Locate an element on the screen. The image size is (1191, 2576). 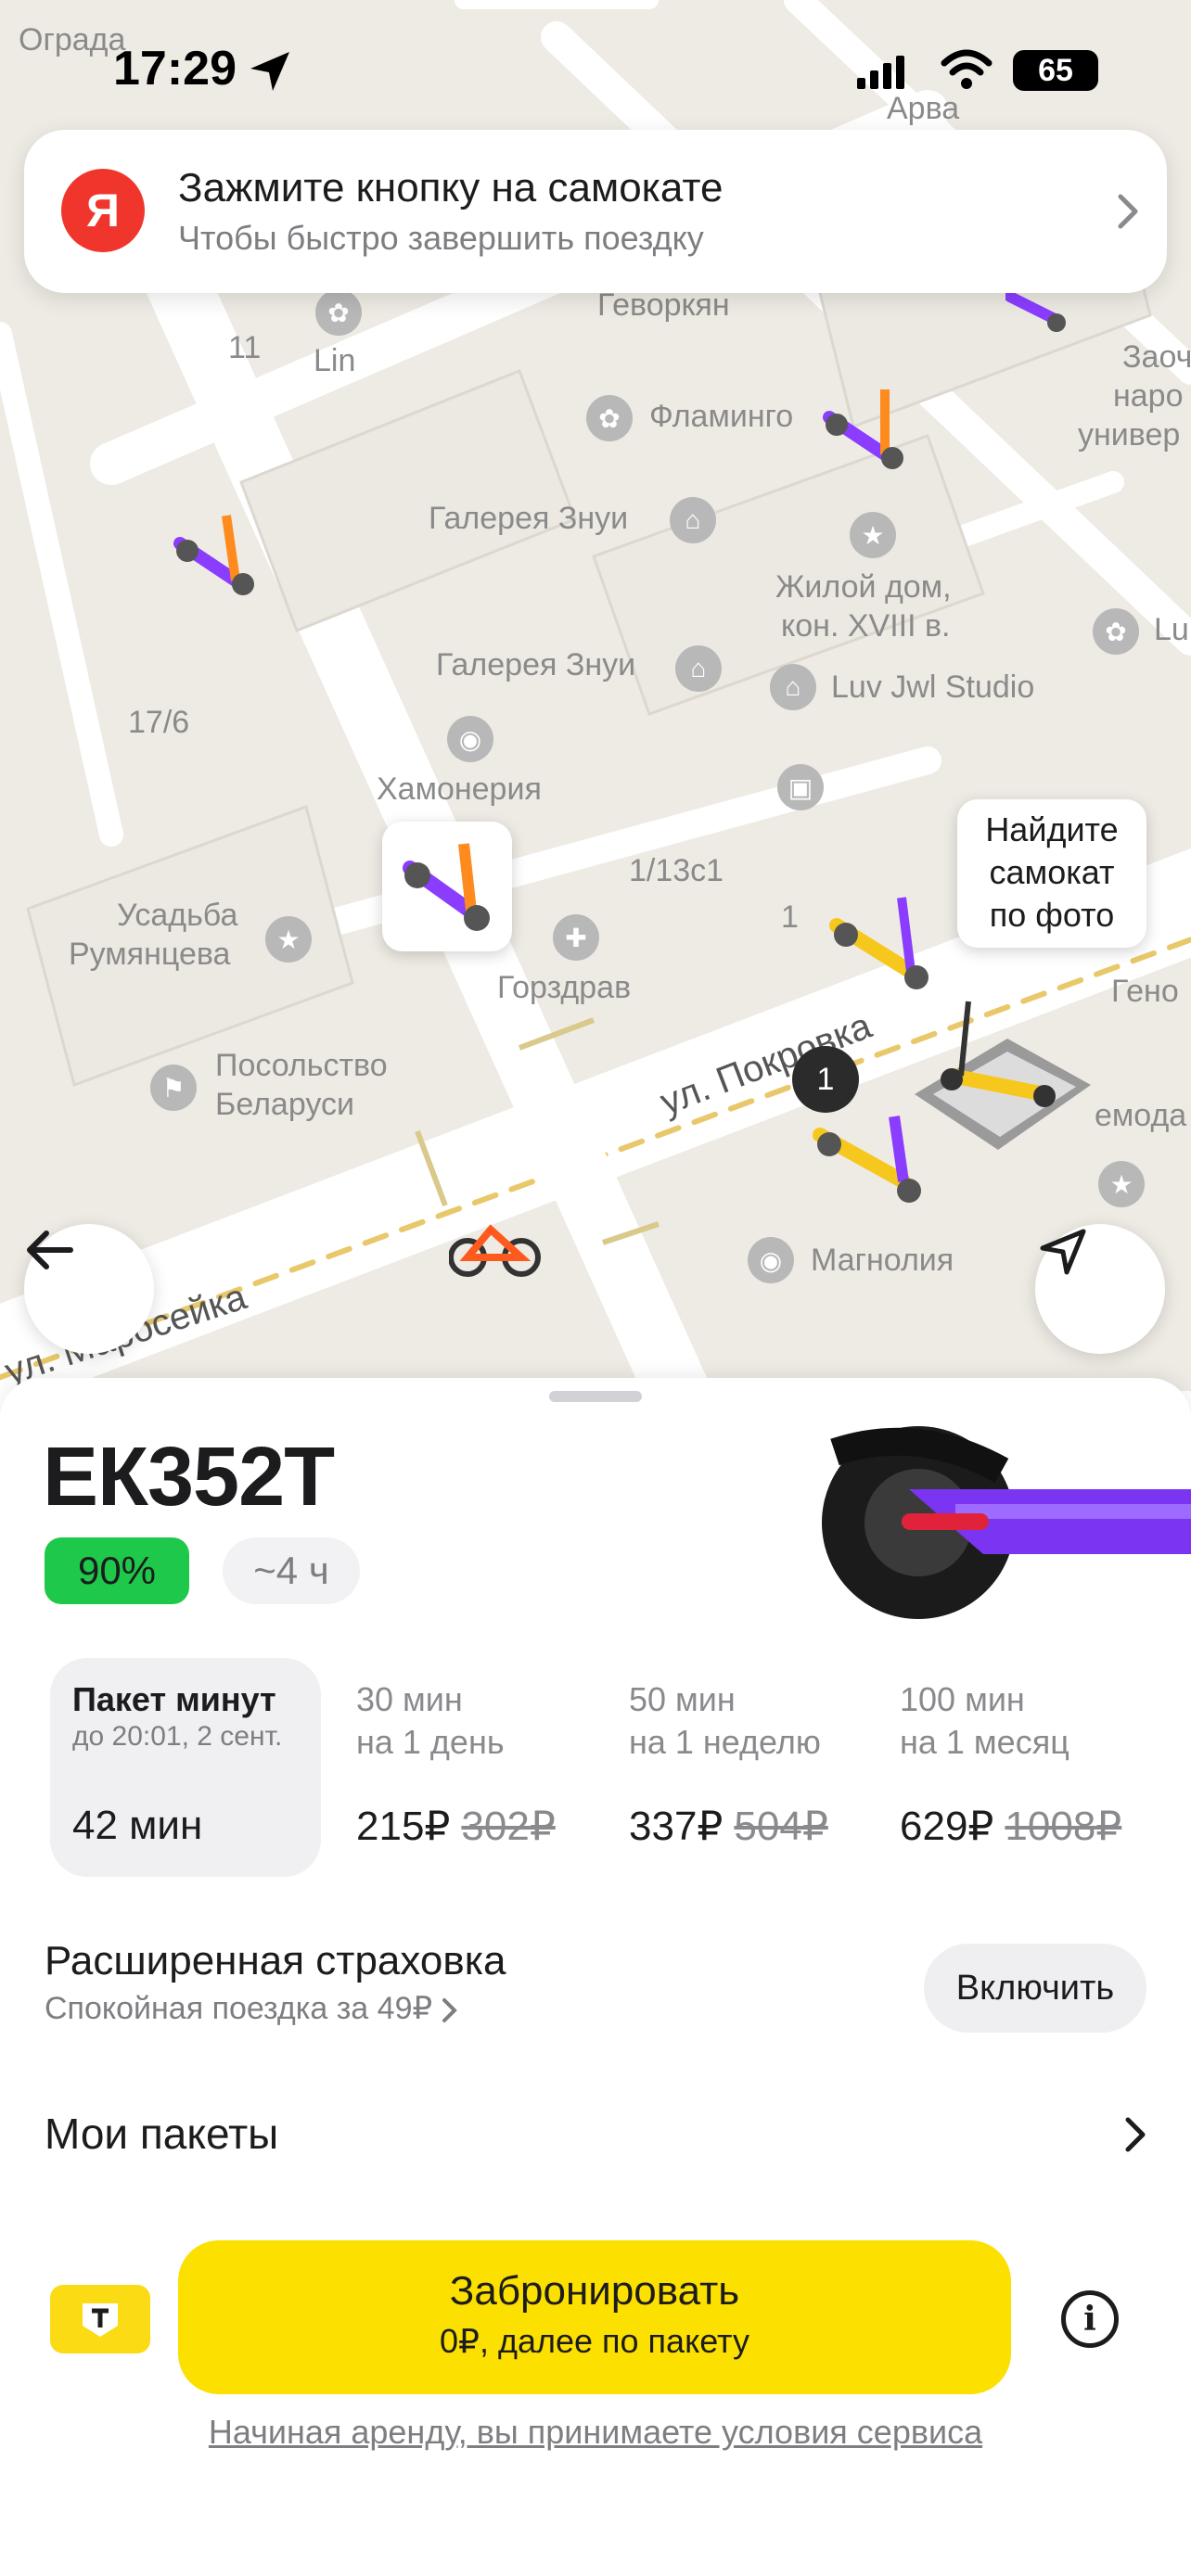
map-label: Горздрав is located at coordinates (564, 988).